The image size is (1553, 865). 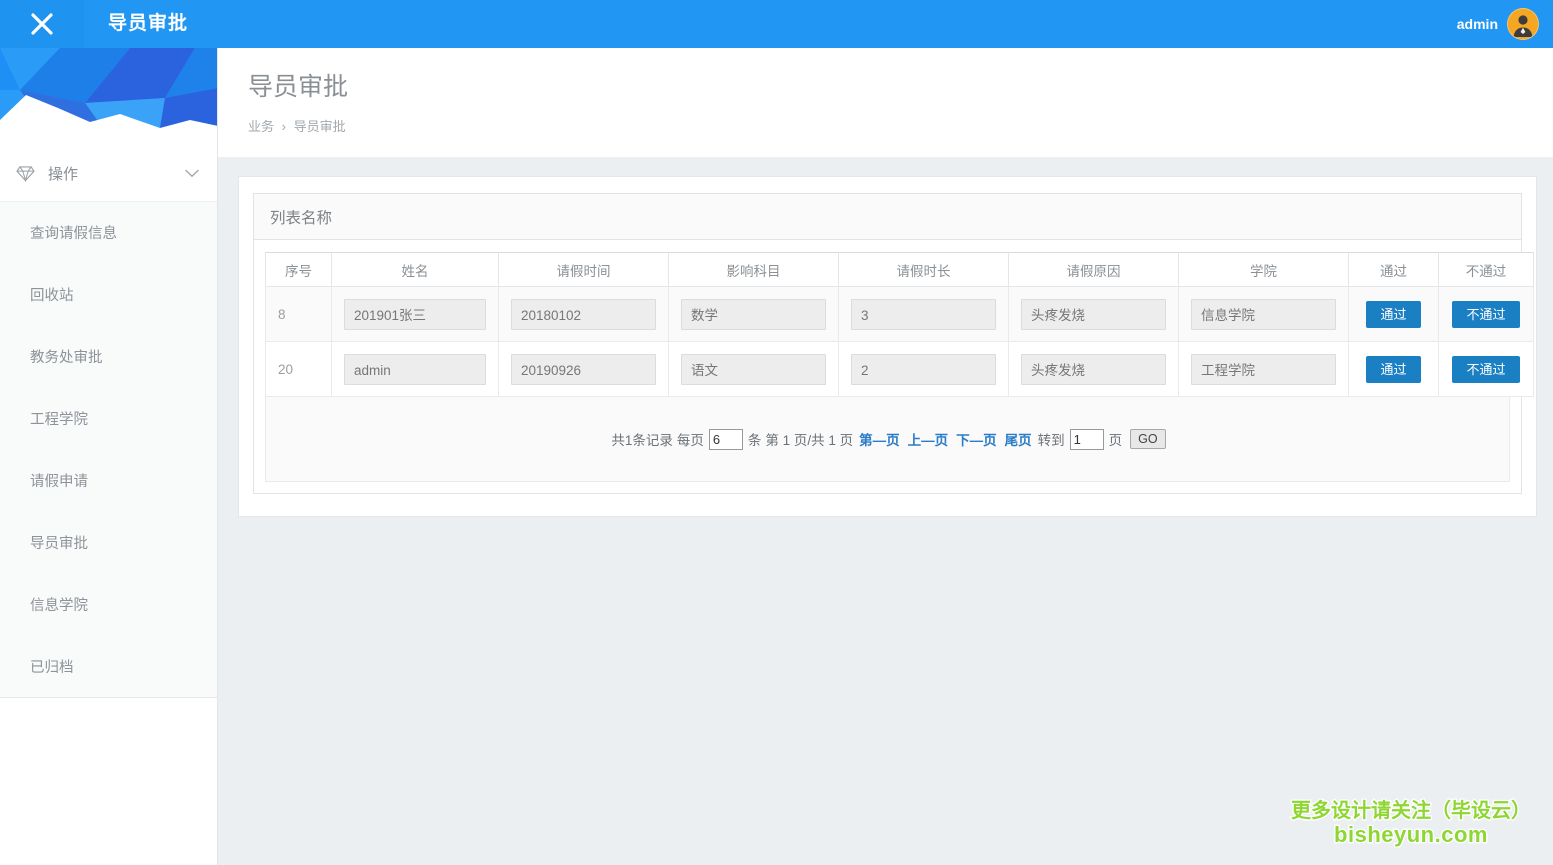 I want to click on name-input: admin, so click(x=415, y=369).